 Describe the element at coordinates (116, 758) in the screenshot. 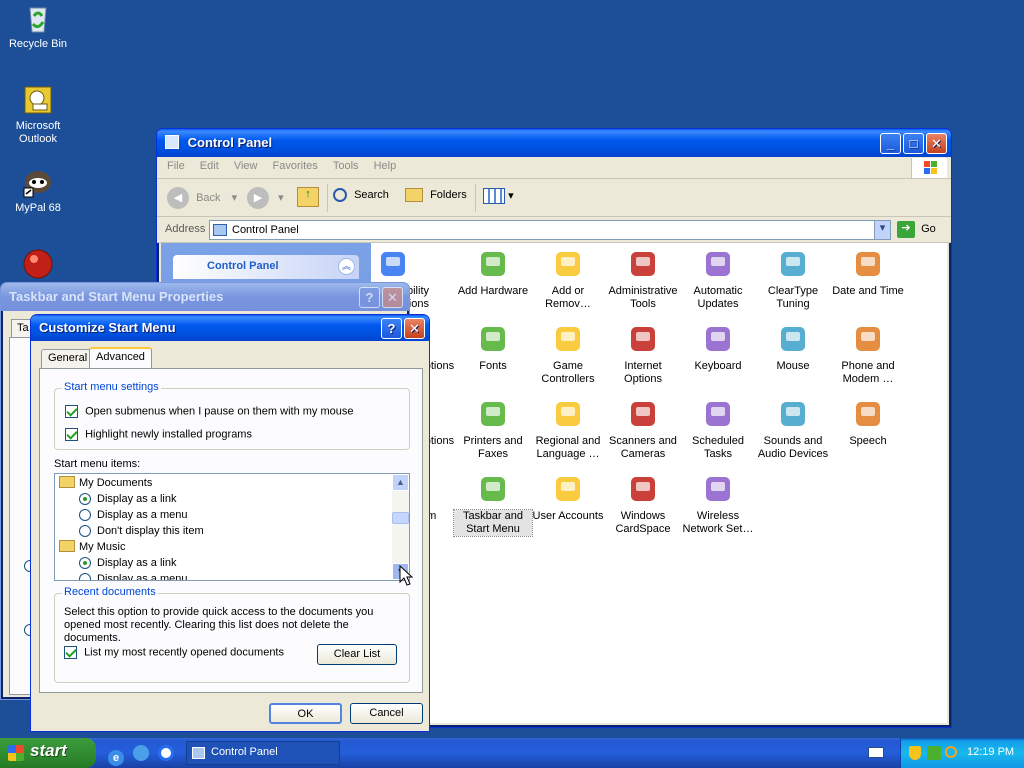

I see `internet-explorer-icon: e` at that location.